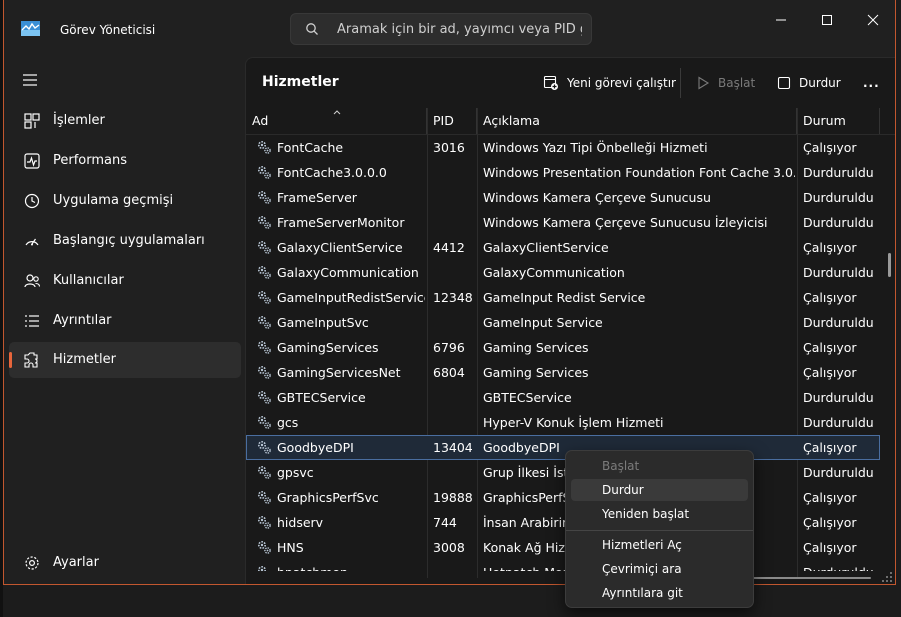 The height and width of the screenshot is (617, 901). I want to click on cell-name: FontCache, so click(310, 147).